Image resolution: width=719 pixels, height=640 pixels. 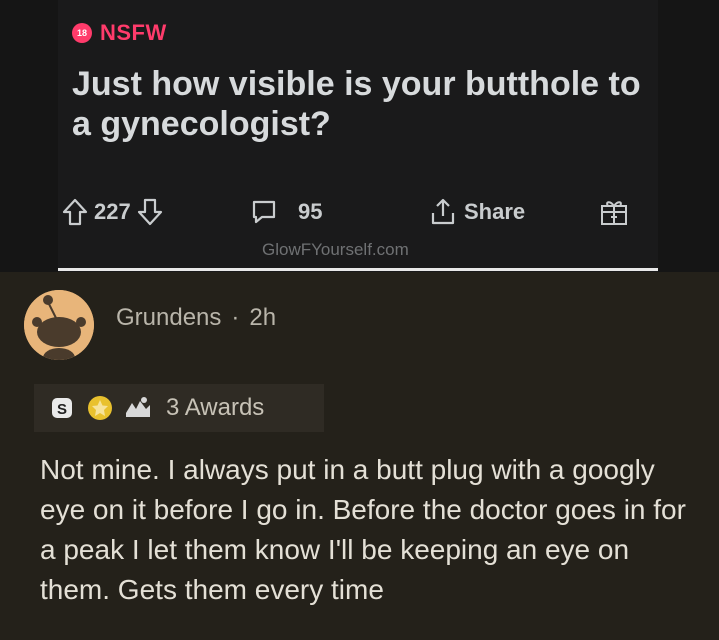 I want to click on award-button, so click(x=614, y=212).